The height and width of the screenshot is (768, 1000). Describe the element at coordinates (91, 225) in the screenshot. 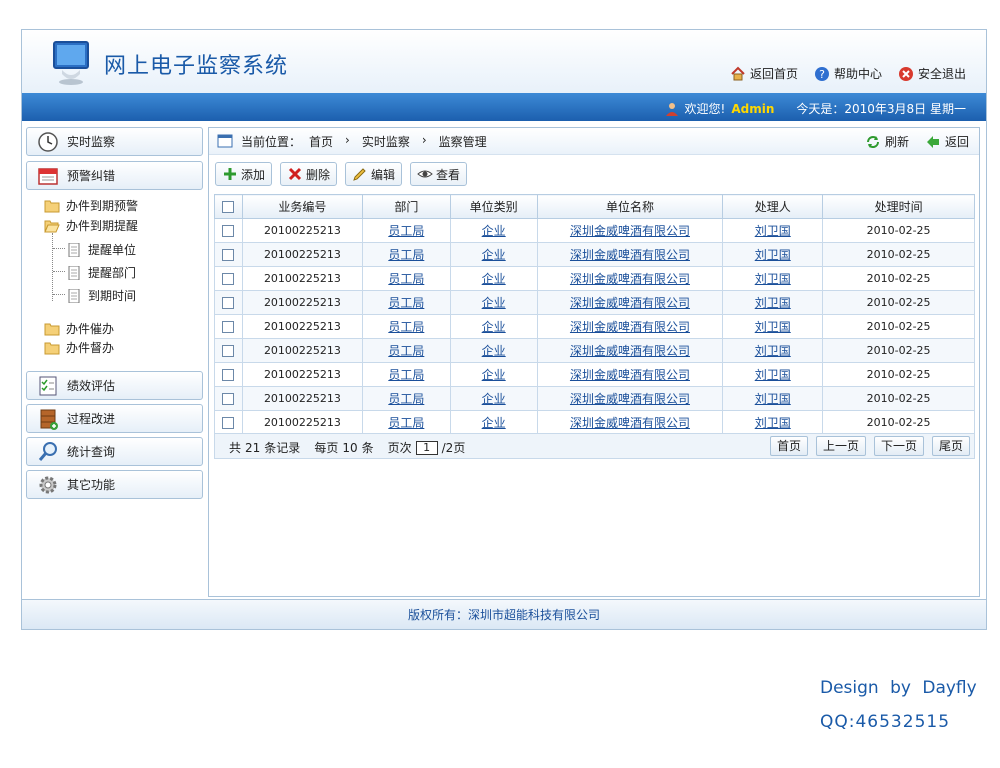

I see `tree-item-expire-remind: 办件到期提醒` at that location.